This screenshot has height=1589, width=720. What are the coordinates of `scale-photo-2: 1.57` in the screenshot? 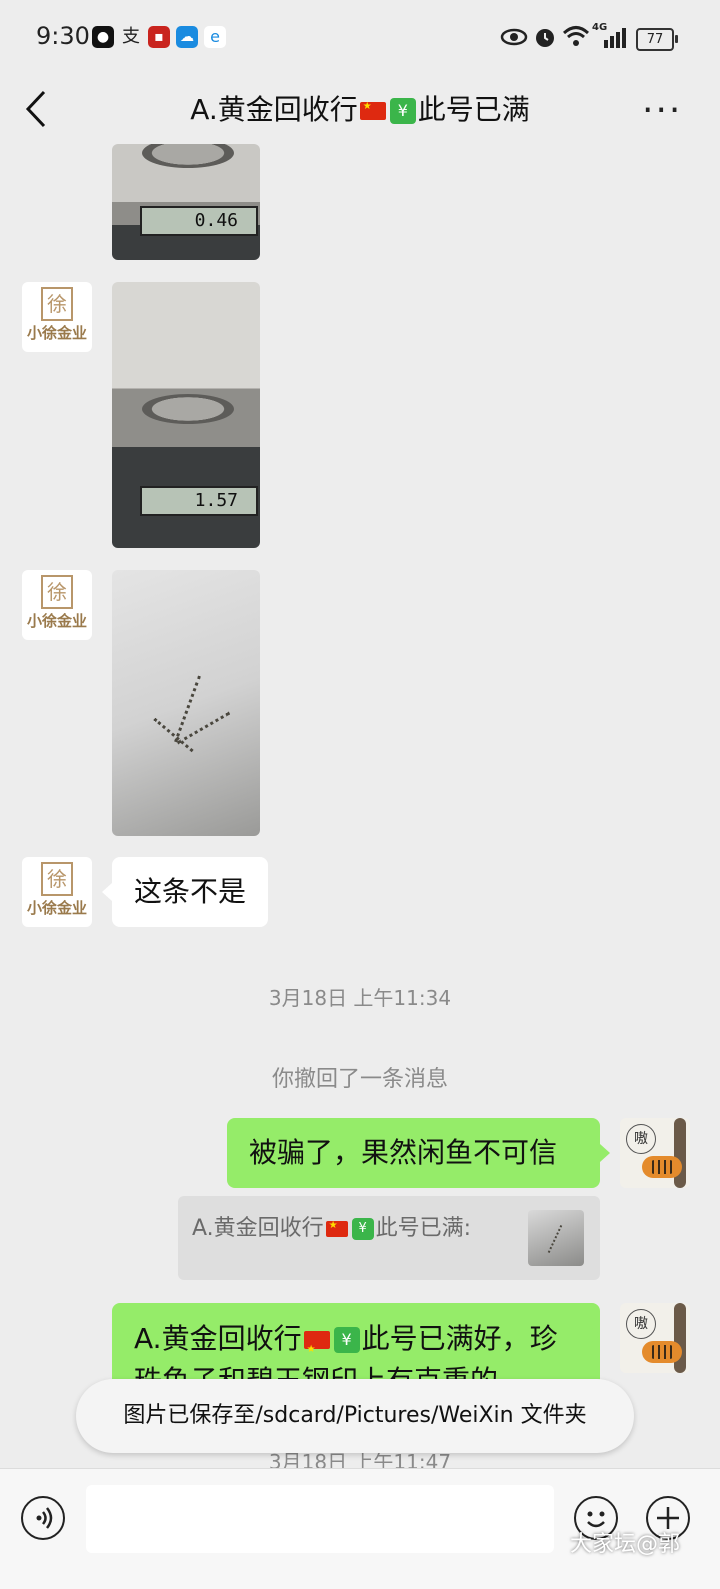 It's located at (186, 415).